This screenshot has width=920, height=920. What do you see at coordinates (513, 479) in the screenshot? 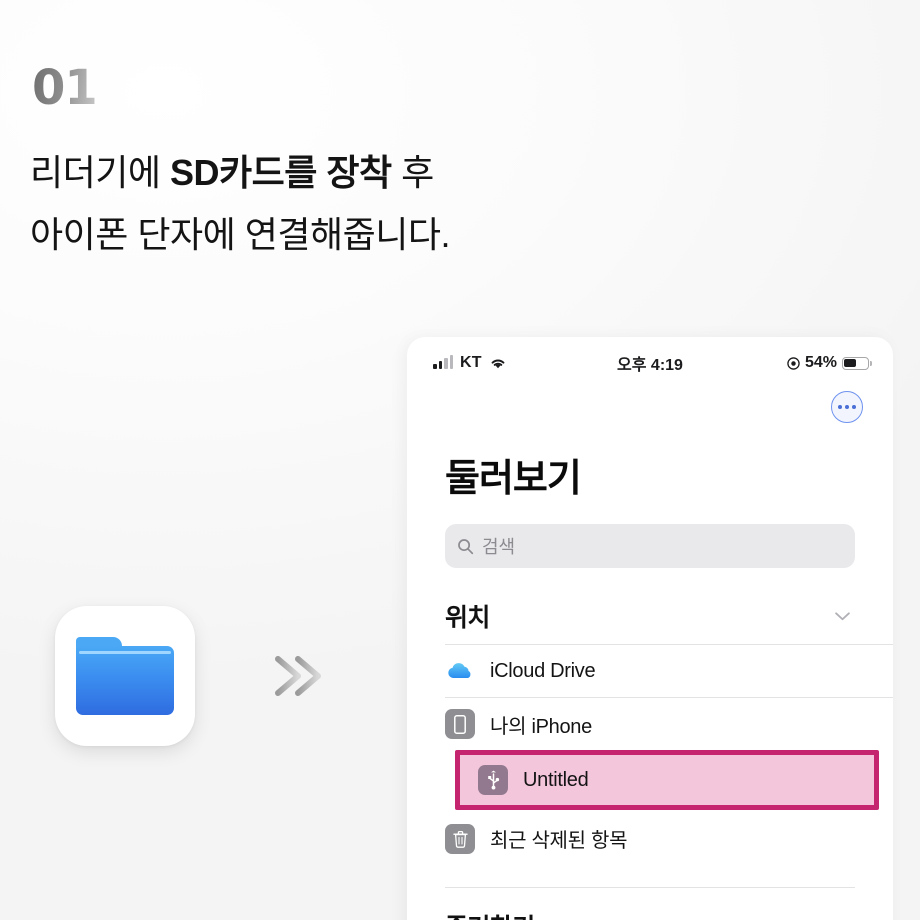
I see `page-title: 둘러보기` at bounding box center [513, 479].